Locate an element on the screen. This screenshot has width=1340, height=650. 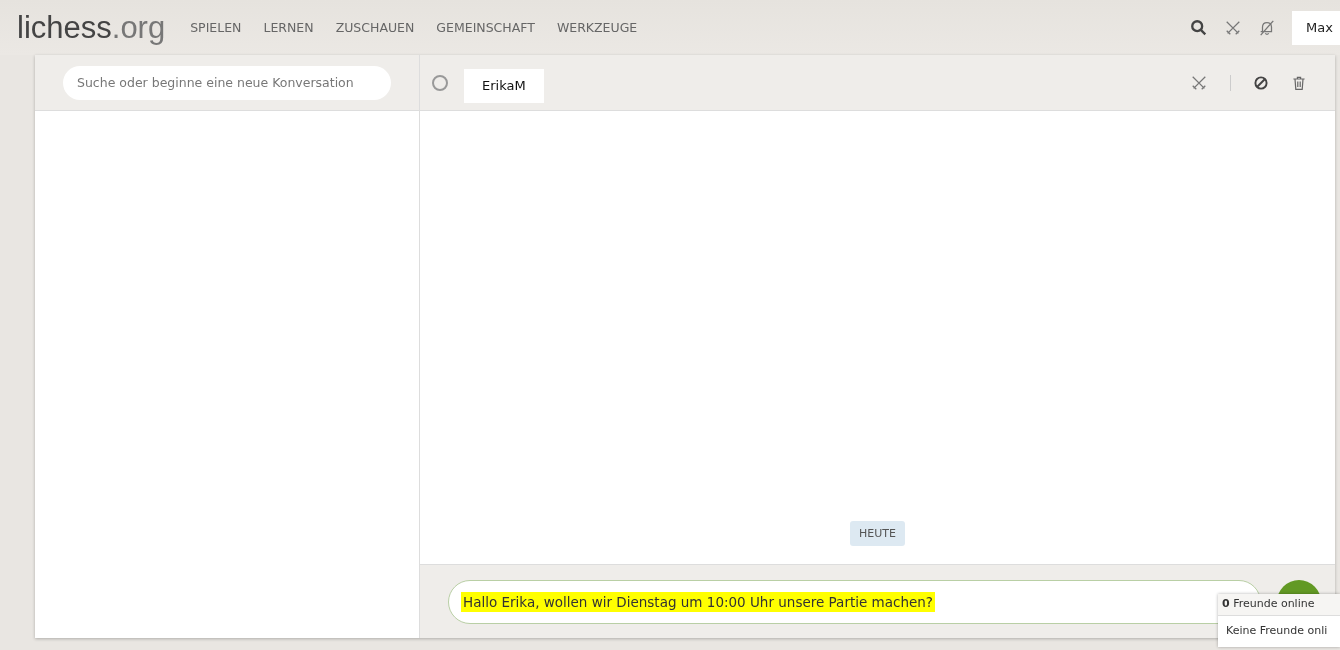
friends-online-title: 0 Freunde online is located at coordinates (1279, 605).